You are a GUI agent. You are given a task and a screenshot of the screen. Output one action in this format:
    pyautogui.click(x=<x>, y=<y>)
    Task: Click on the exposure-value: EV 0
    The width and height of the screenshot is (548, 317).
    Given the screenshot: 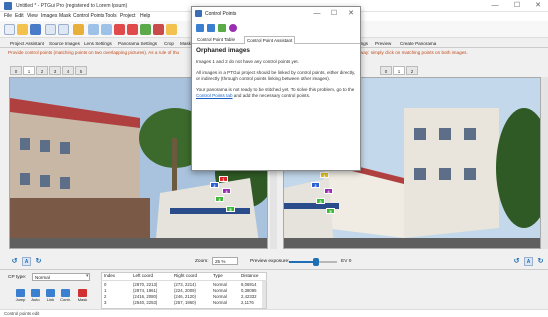 What is the action you would take?
    pyautogui.click(x=346, y=261)
    